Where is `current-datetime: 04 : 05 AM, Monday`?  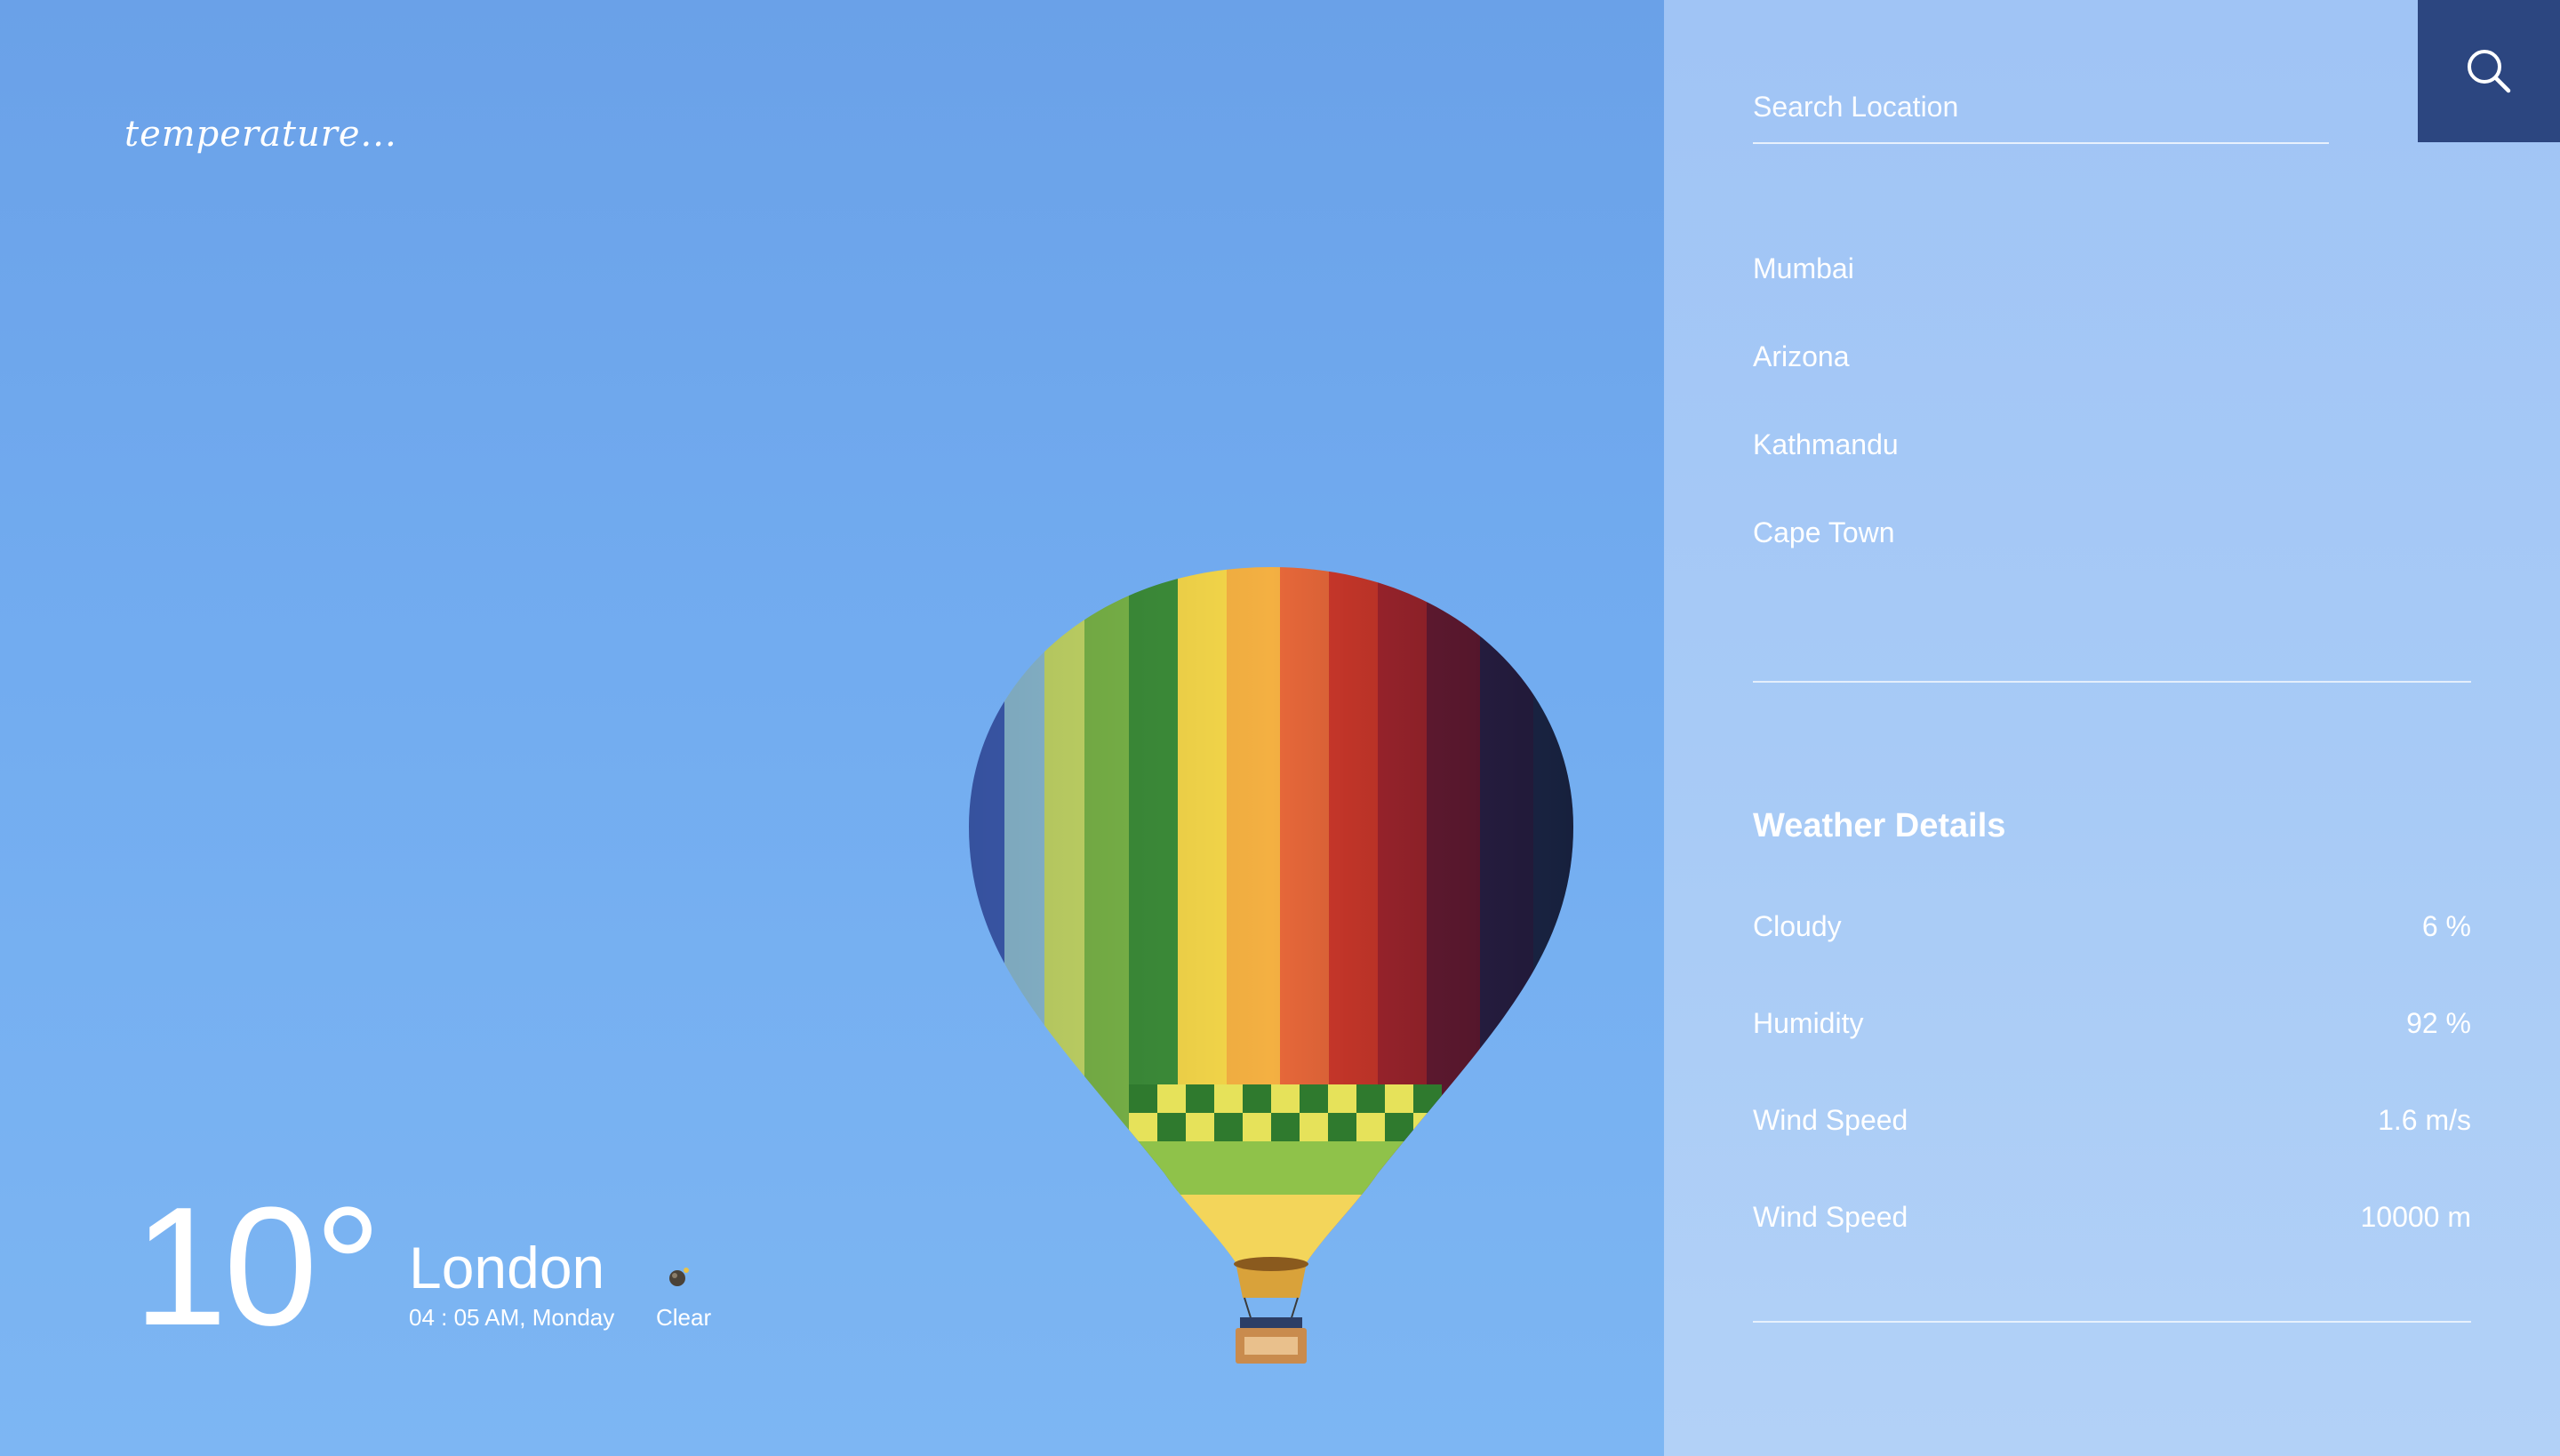 current-datetime: 04 : 05 AM, Monday is located at coordinates (512, 1317).